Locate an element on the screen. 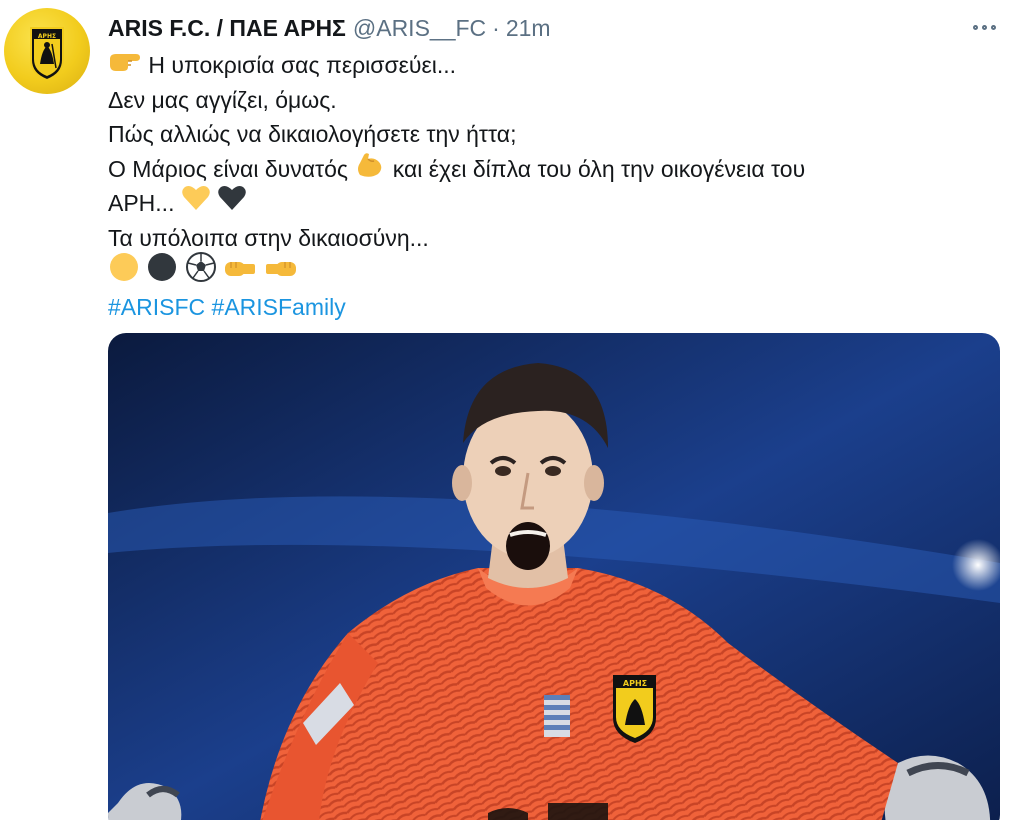 The height and width of the screenshot is (820, 1024). hashtag-arisfamily-link: #ARISFamily is located at coordinates (279, 307).